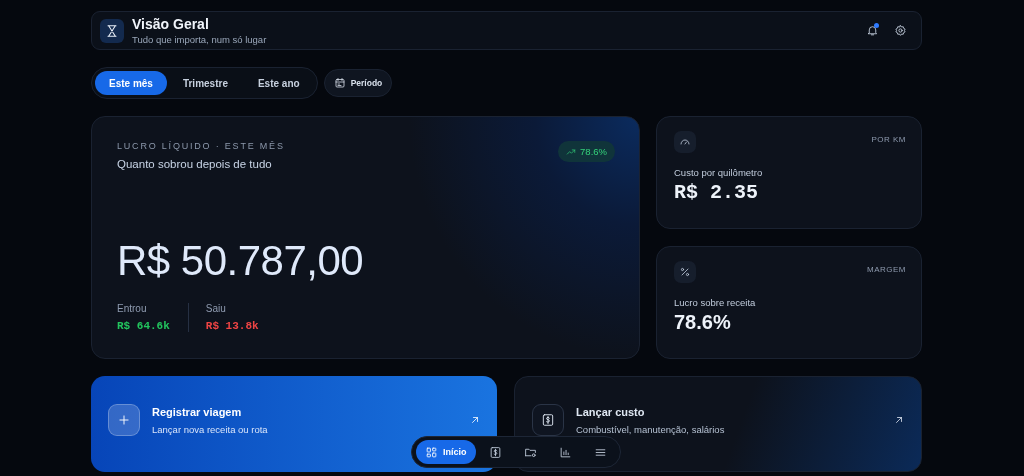  I want to click on flow-label: Saiu, so click(216, 308).